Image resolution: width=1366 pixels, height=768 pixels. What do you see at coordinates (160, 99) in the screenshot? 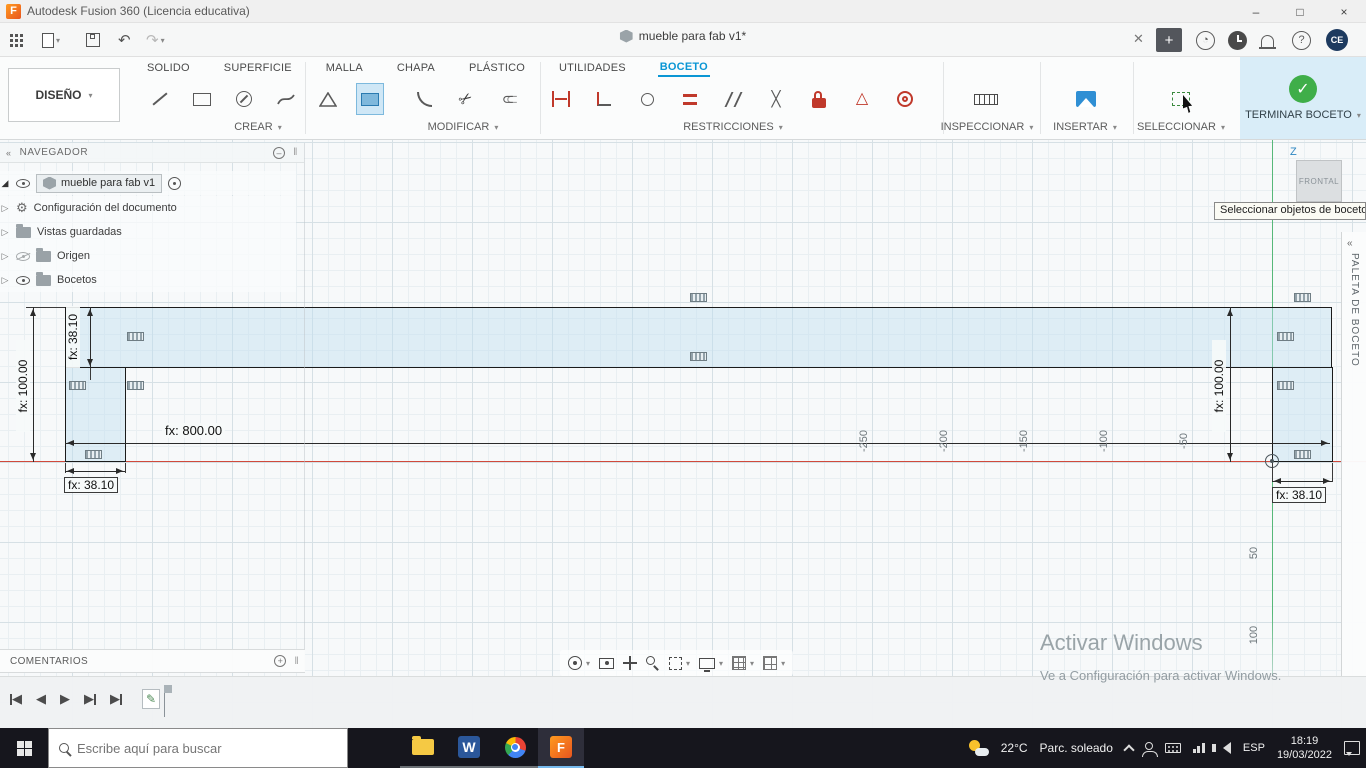
I see `line-tool` at bounding box center [160, 99].